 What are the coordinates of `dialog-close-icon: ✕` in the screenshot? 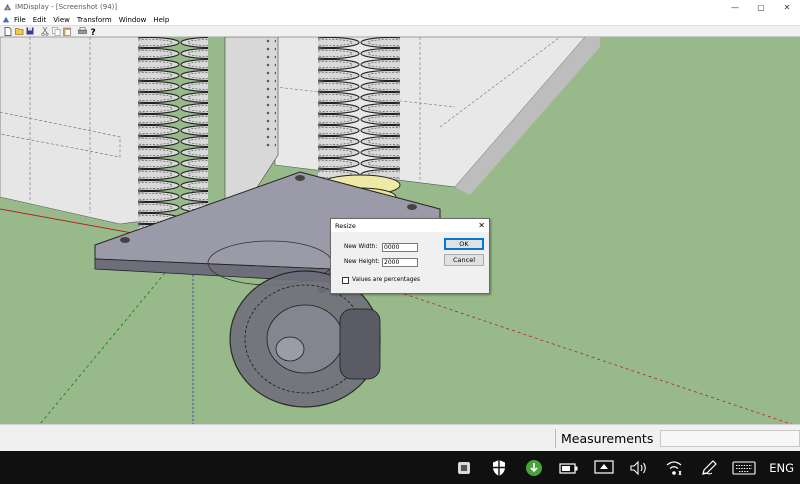 It's located at (481, 225).